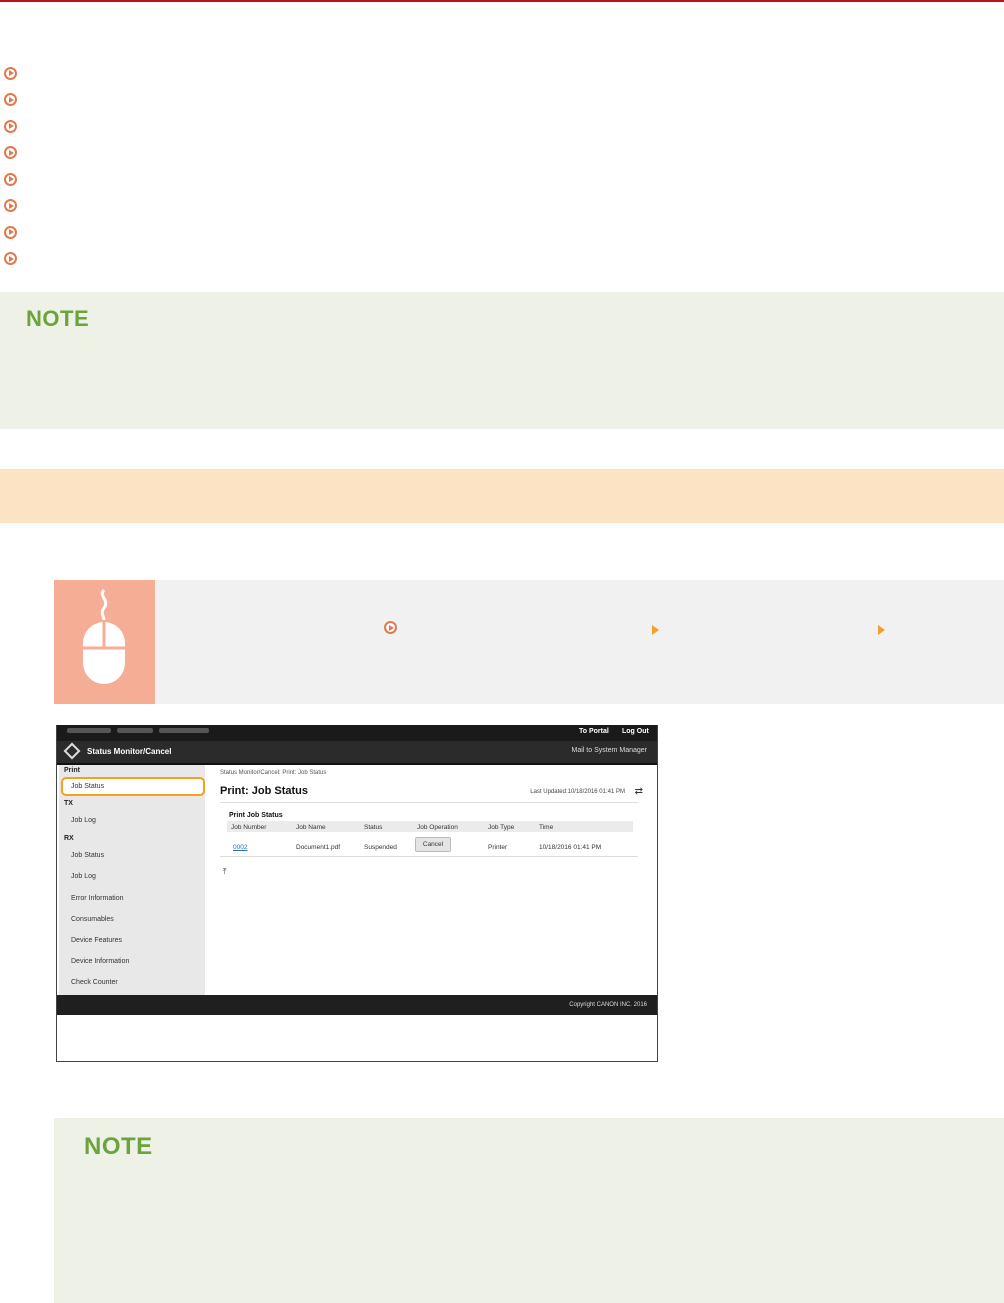 This screenshot has width=1004, height=1303. What do you see at coordinates (68, 803) in the screenshot?
I see `sidebar-group-tx: TX` at bounding box center [68, 803].